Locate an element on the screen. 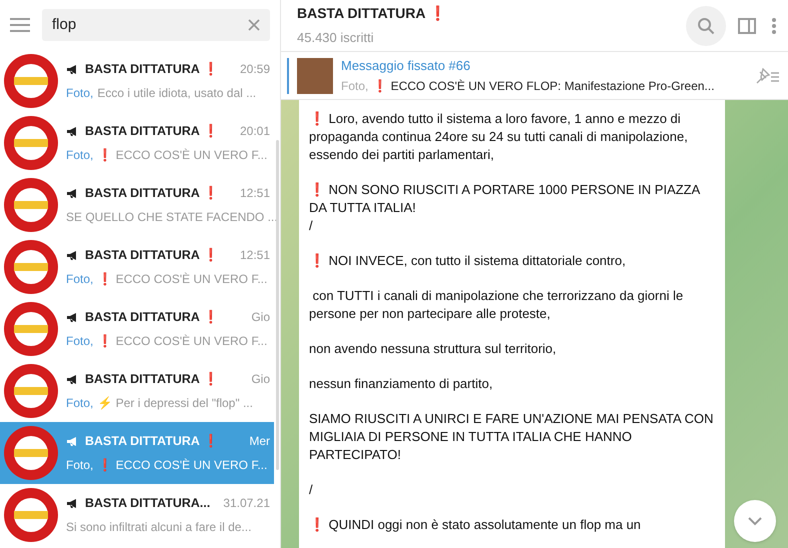  search-icon is located at coordinates (706, 25).